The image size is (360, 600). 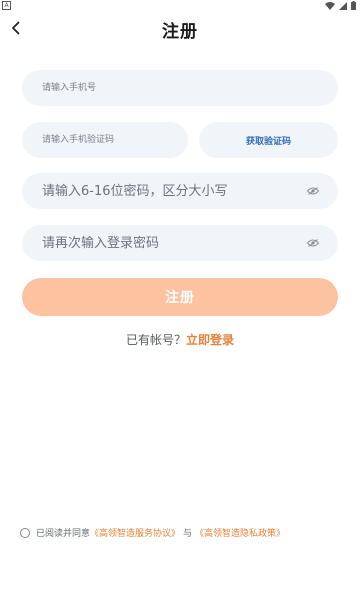 I want to click on status-bar: A, so click(x=180, y=6).